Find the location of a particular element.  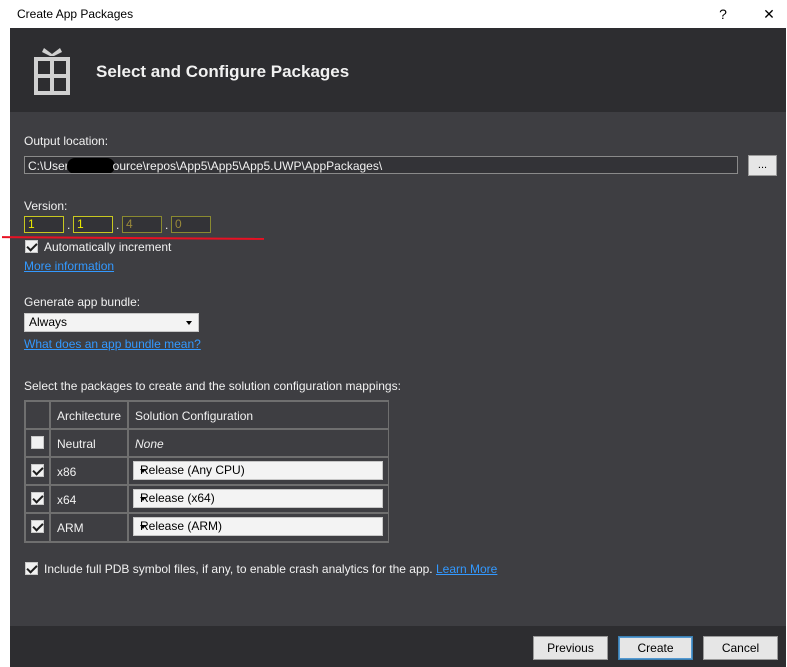

output-location-label: Output location: is located at coordinates (66, 141).